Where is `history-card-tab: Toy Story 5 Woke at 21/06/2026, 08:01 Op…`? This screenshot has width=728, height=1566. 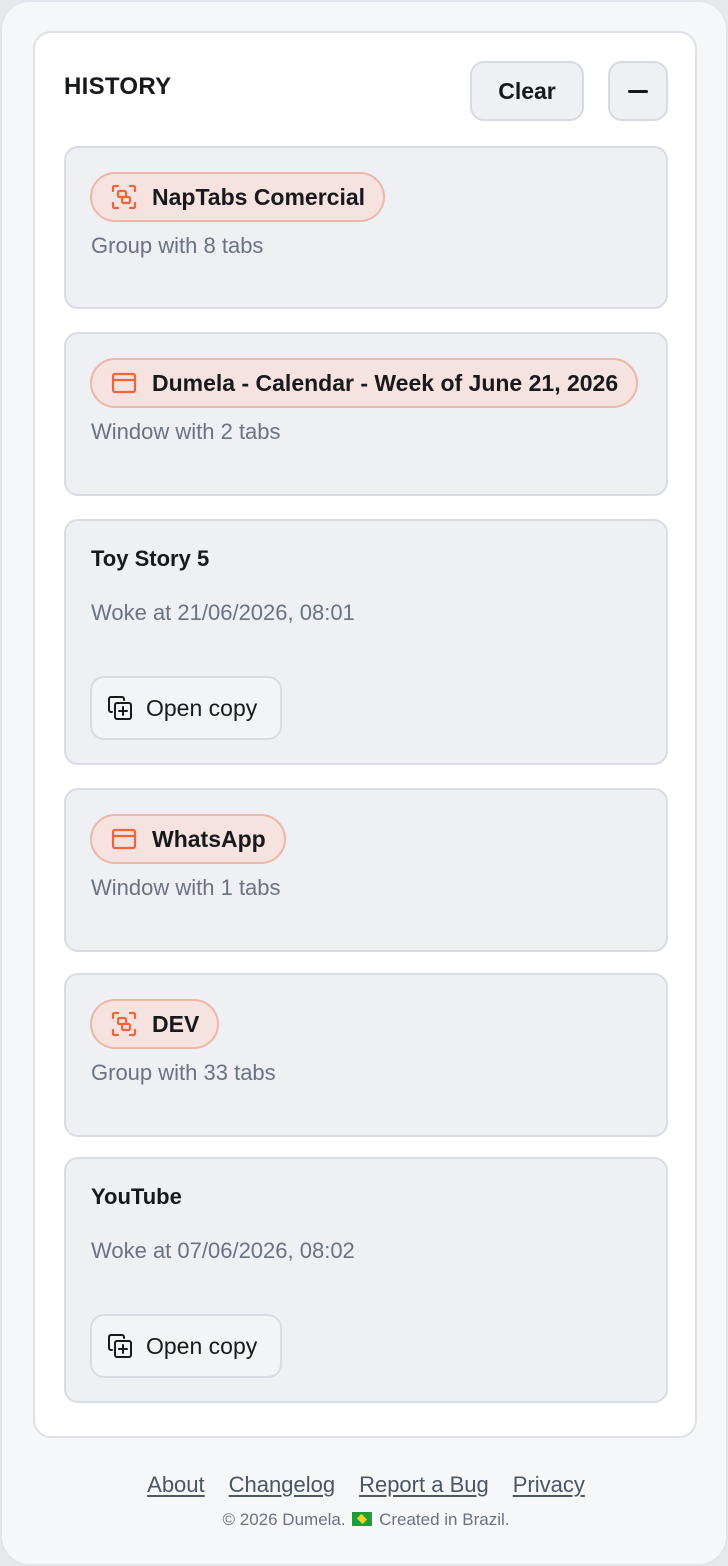 history-card-tab: Toy Story 5 Woke at 21/06/2026, 08:01 Op… is located at coordinates (366, 642).